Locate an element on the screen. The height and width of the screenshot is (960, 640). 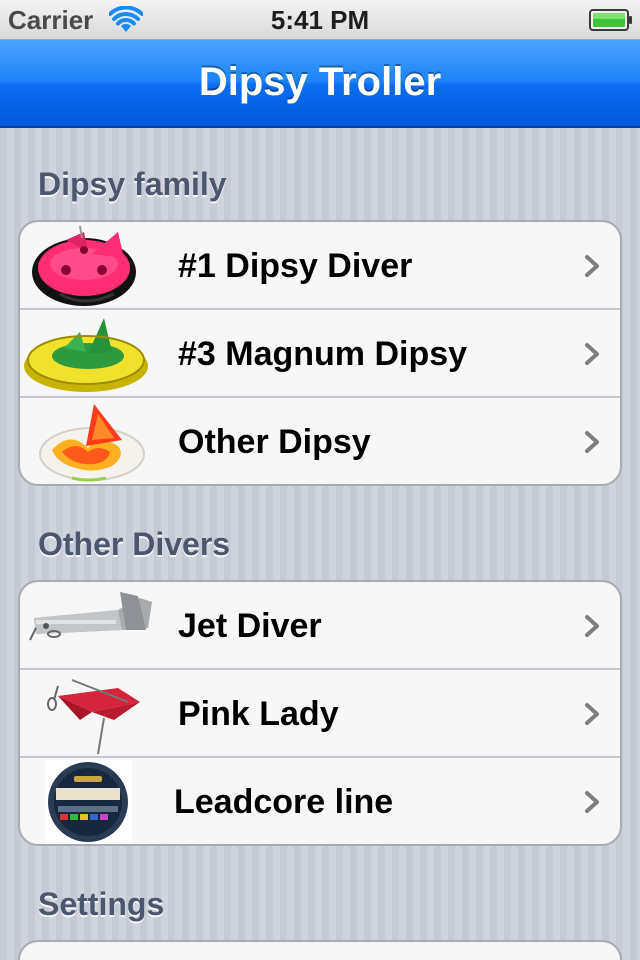
list-item-other-dipsy: Other Dipsy is located at coordinates (320, 441).